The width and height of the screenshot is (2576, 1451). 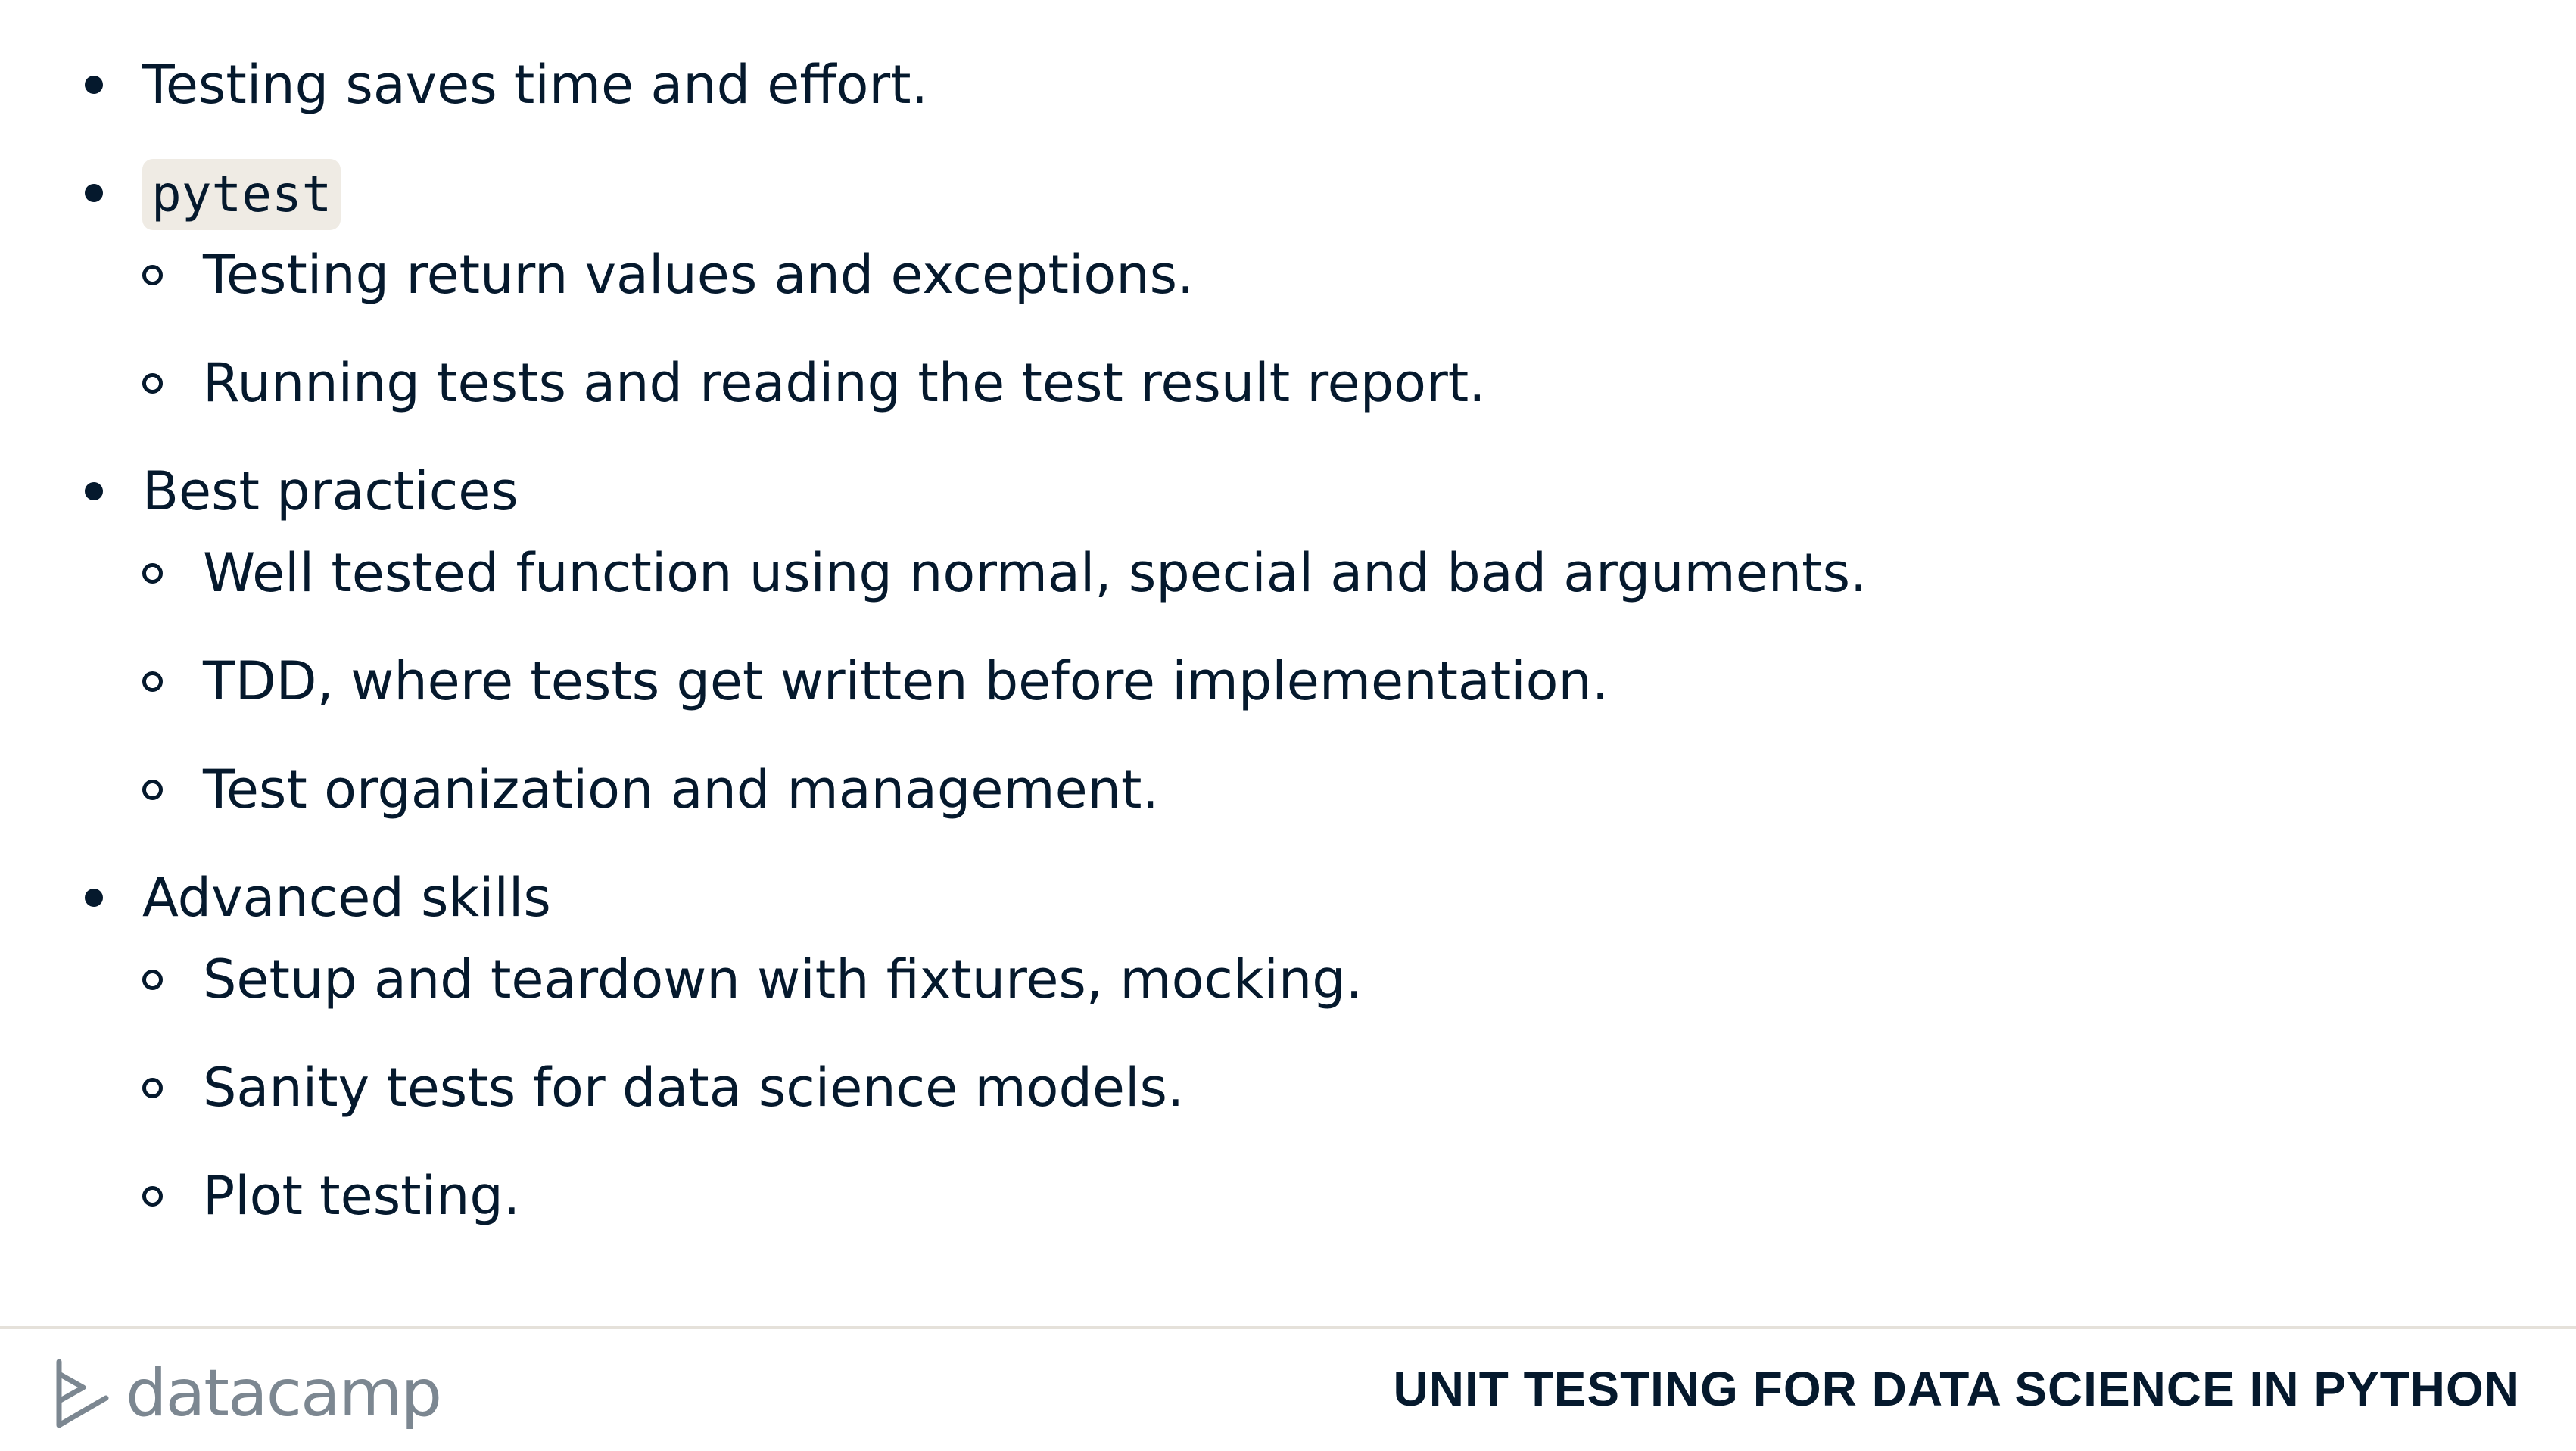 I want to click on datacamp-logo-icon, so click(x=82, y=1394).